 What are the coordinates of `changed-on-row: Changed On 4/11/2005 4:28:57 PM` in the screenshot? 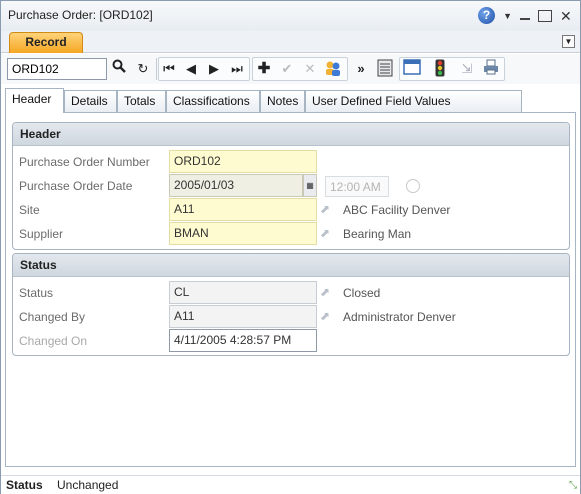 It's located at (291, 341).